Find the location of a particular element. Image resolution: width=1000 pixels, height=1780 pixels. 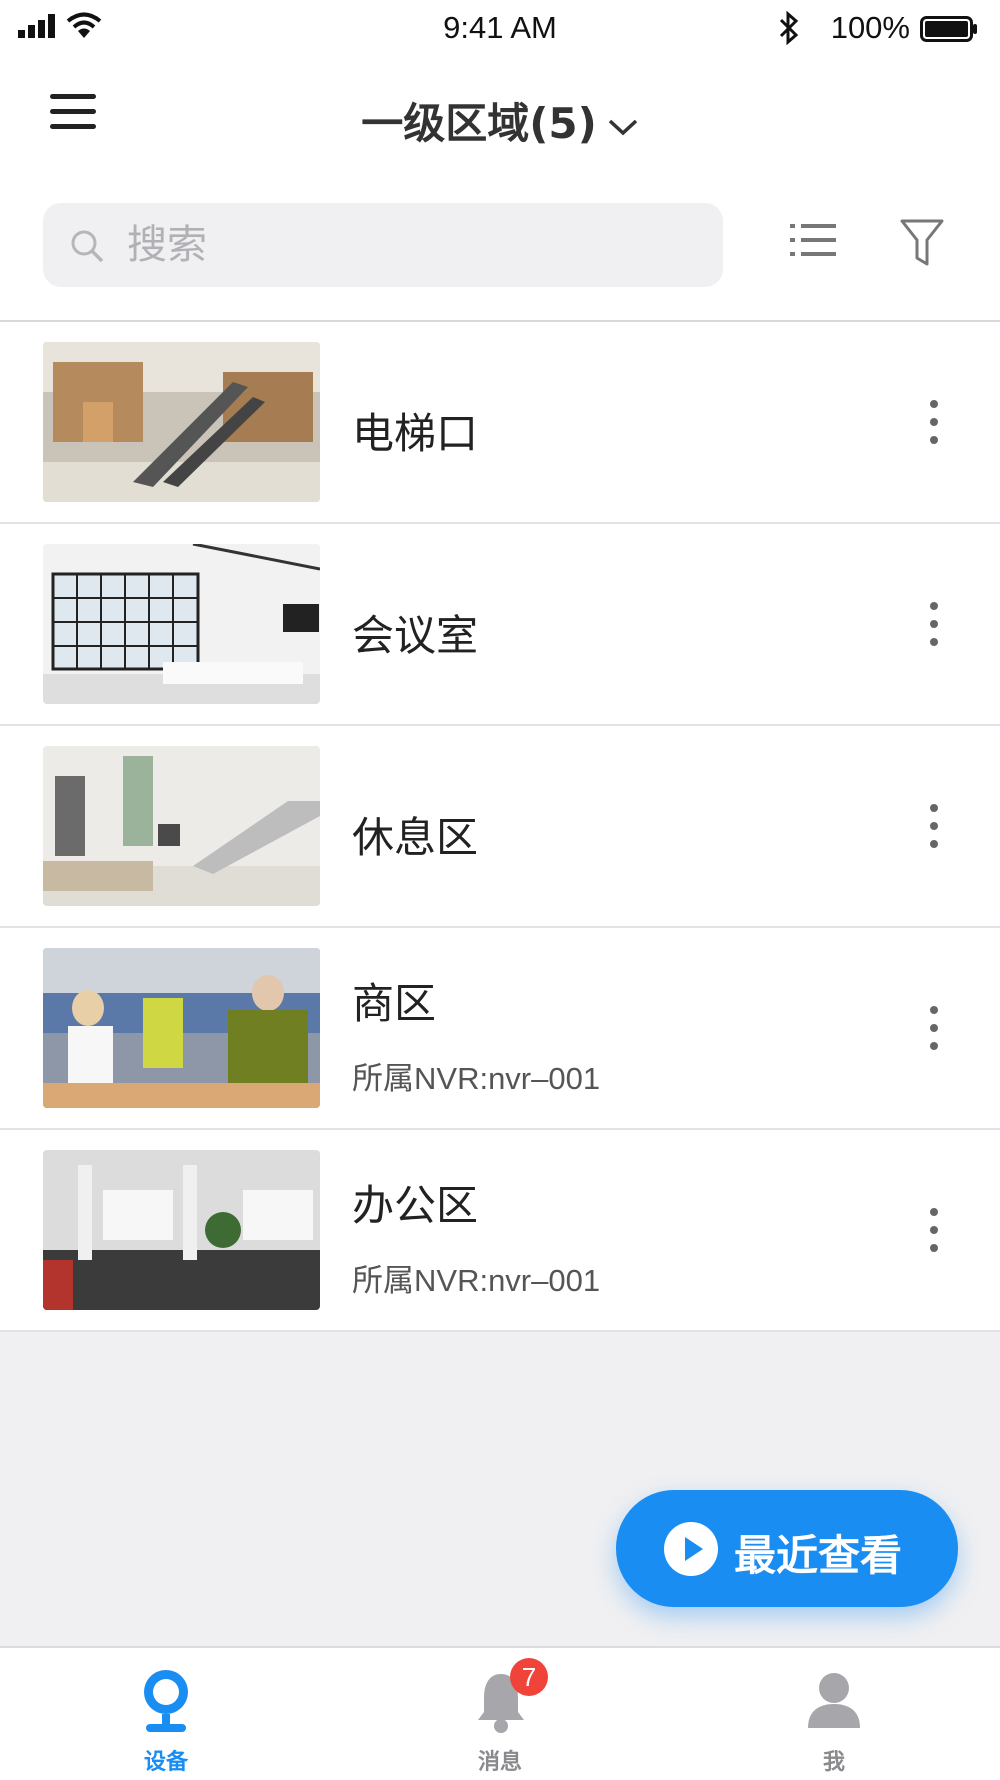

tab-me-label: 我 is located at coordinates (833, 1762).